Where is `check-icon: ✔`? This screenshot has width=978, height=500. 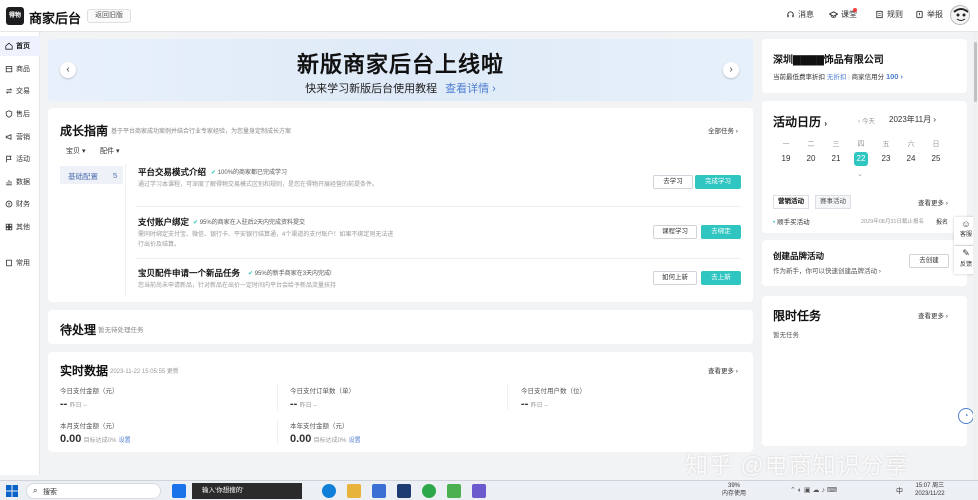 check-icon: ✔ is located at coordinates (214, 173).